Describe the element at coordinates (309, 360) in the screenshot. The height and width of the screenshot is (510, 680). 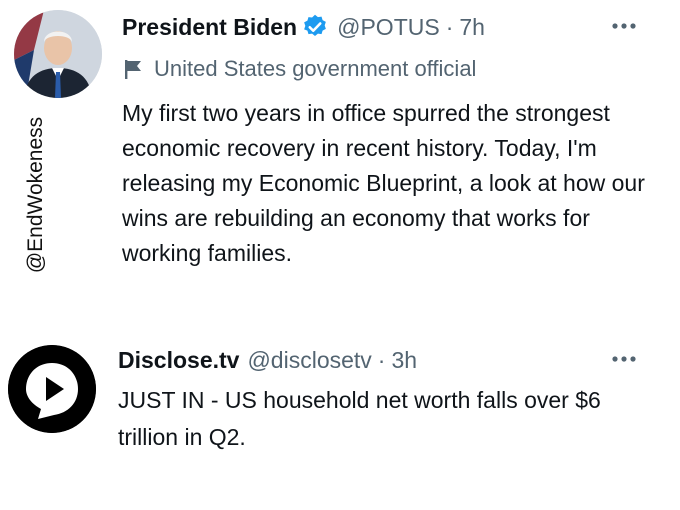
I see `author-handle: @disclosetv` at that location.